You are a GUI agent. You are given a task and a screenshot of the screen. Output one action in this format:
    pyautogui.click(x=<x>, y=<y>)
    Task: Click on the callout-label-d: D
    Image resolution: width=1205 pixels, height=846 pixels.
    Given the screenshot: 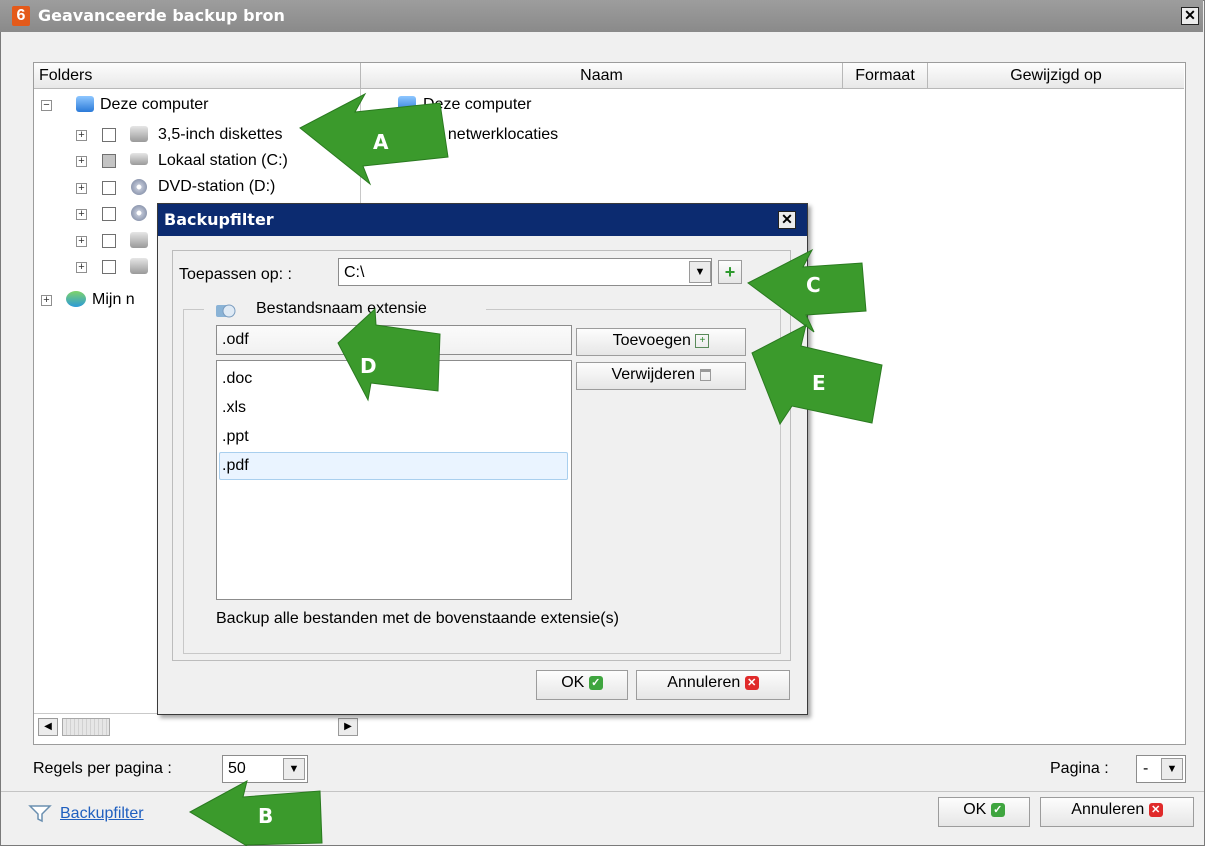 What is the action you would take?
    pyautogui.click(x=368, y=366)
    